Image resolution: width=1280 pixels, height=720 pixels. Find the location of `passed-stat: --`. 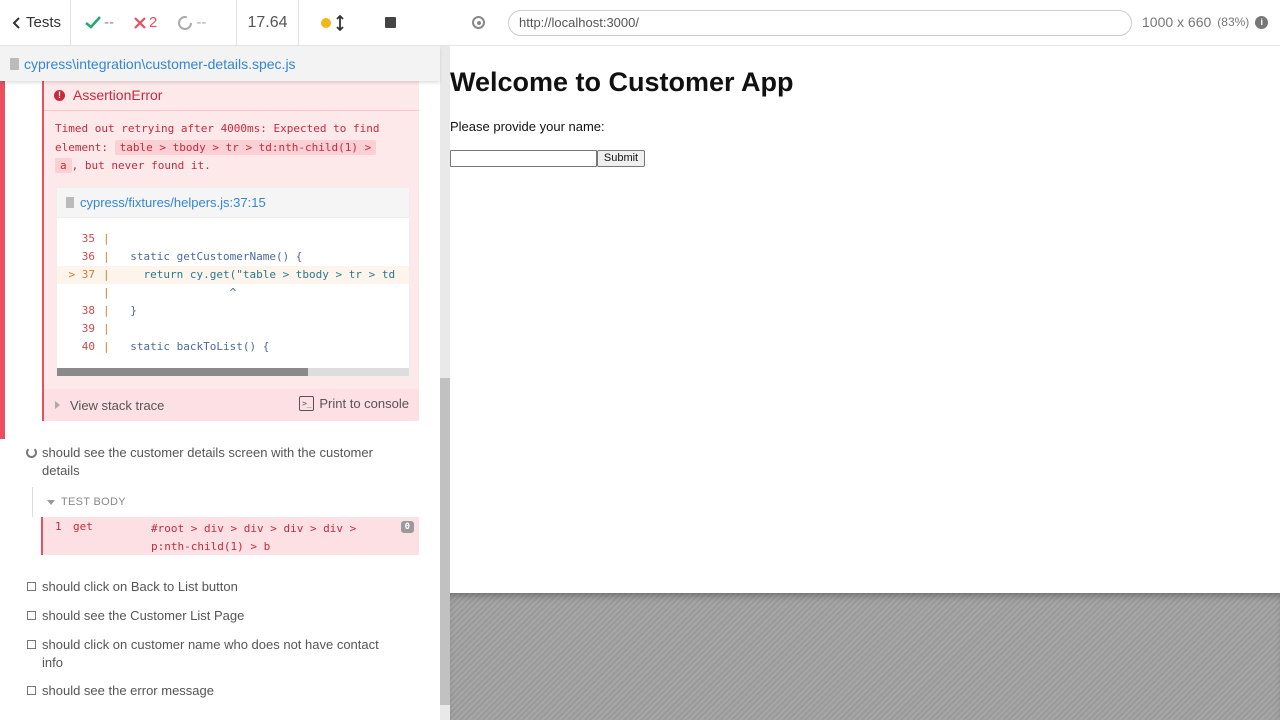

passed-stat: -- is located at coordinates (99, 22).